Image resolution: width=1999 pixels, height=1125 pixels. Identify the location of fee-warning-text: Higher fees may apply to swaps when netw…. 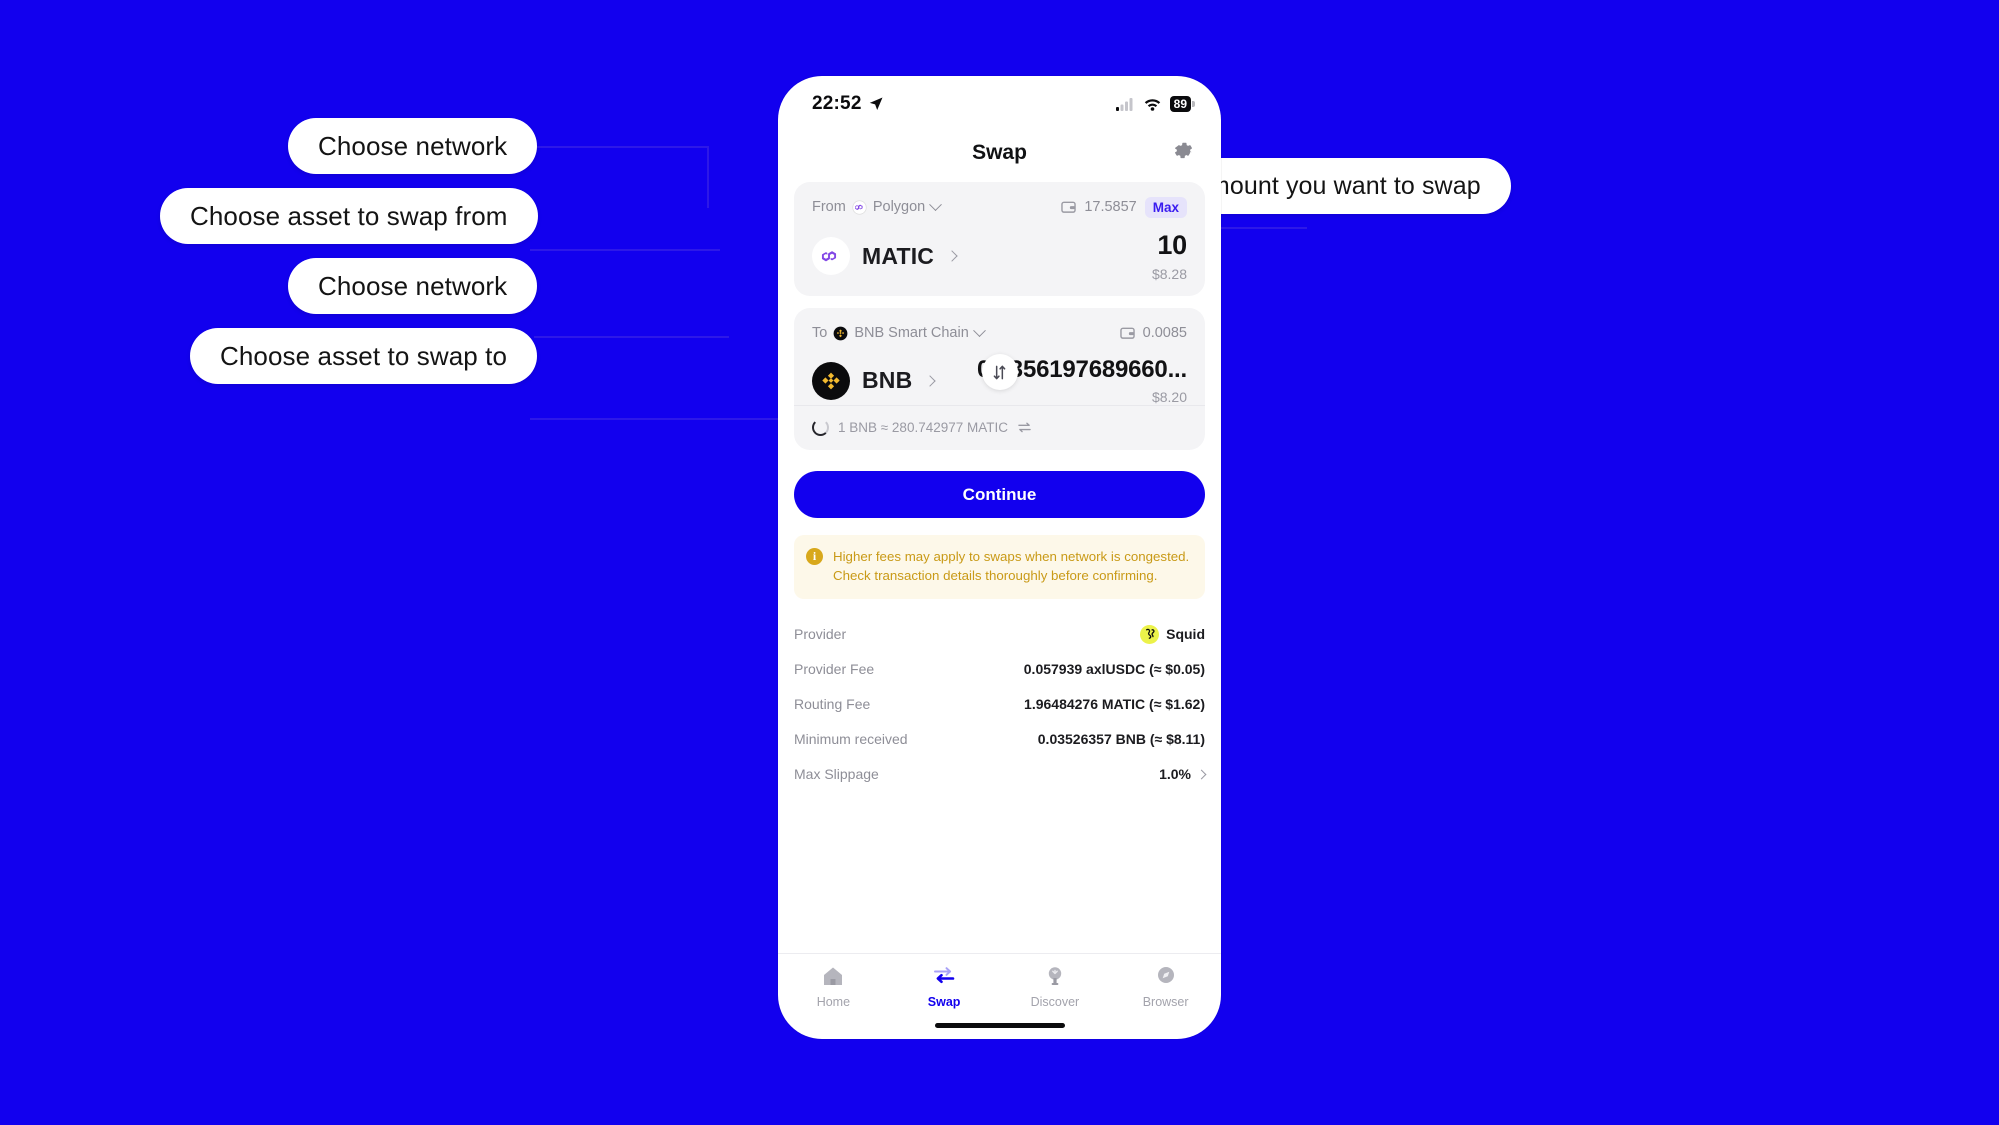
(1011, 566).